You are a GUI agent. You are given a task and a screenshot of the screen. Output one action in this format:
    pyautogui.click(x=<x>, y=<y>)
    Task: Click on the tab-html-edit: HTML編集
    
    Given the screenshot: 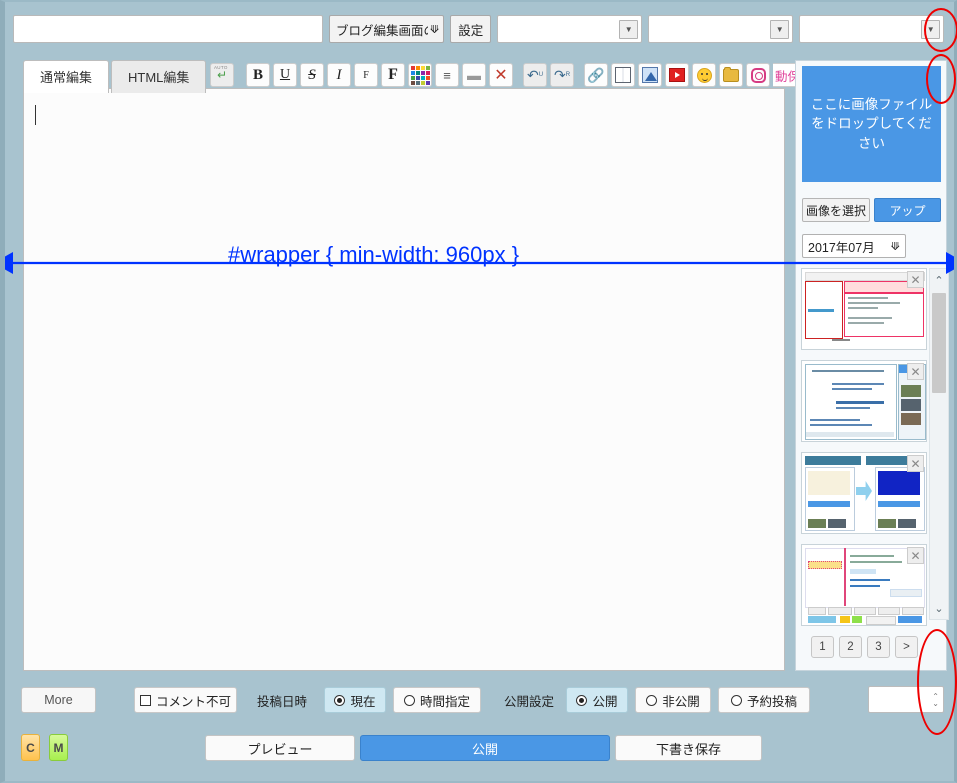 What is the action you would take?
    pyautogui.click(x=159, y=76)
    